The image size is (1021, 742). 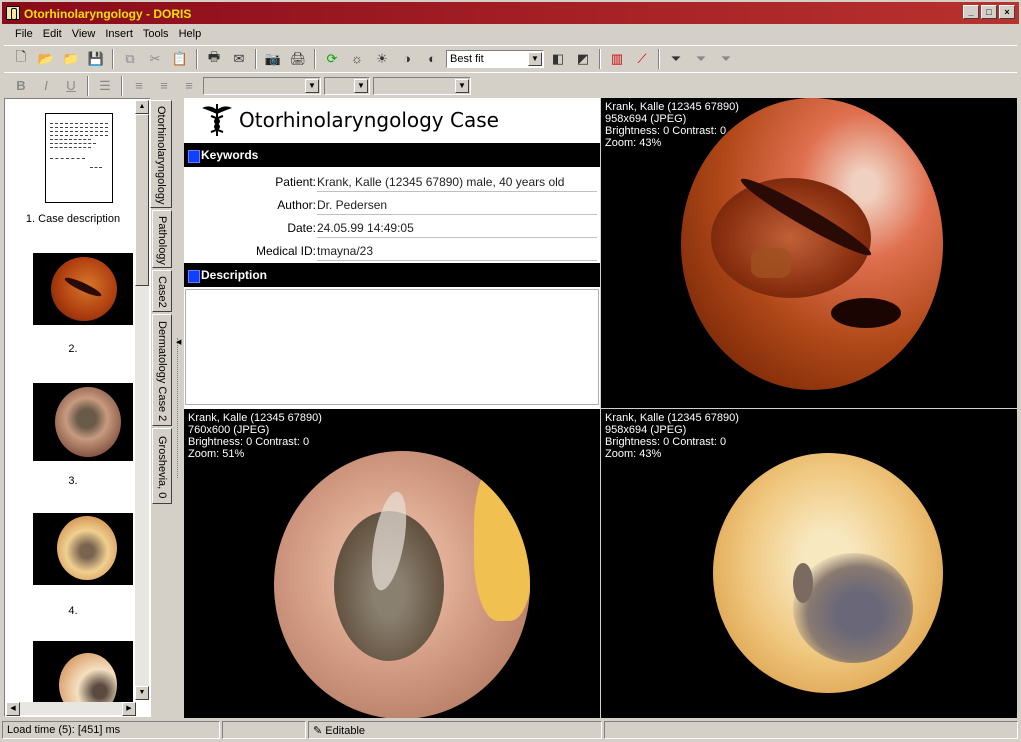 What do you see at coordinates (71, 59) in the screenshot?
I see `open-folder-icon: 📁` at bounding box center [71, 59].